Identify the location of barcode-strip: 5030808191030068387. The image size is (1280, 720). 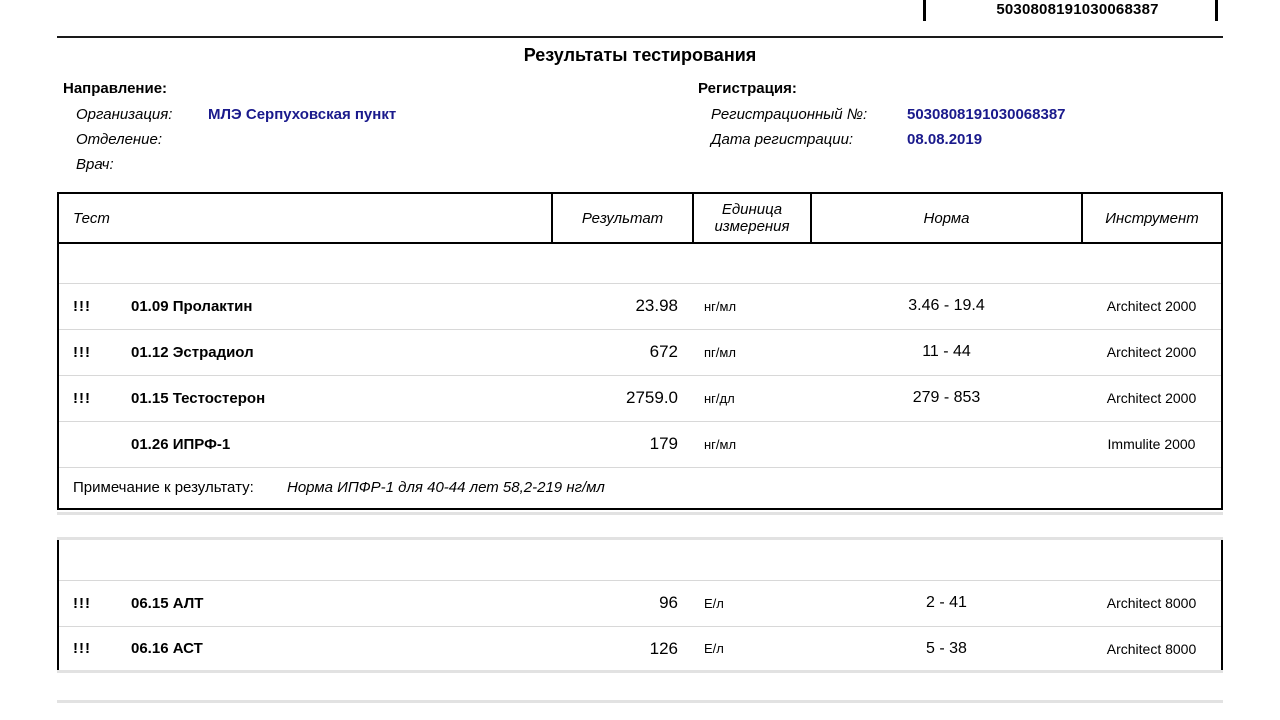
(640, 15).